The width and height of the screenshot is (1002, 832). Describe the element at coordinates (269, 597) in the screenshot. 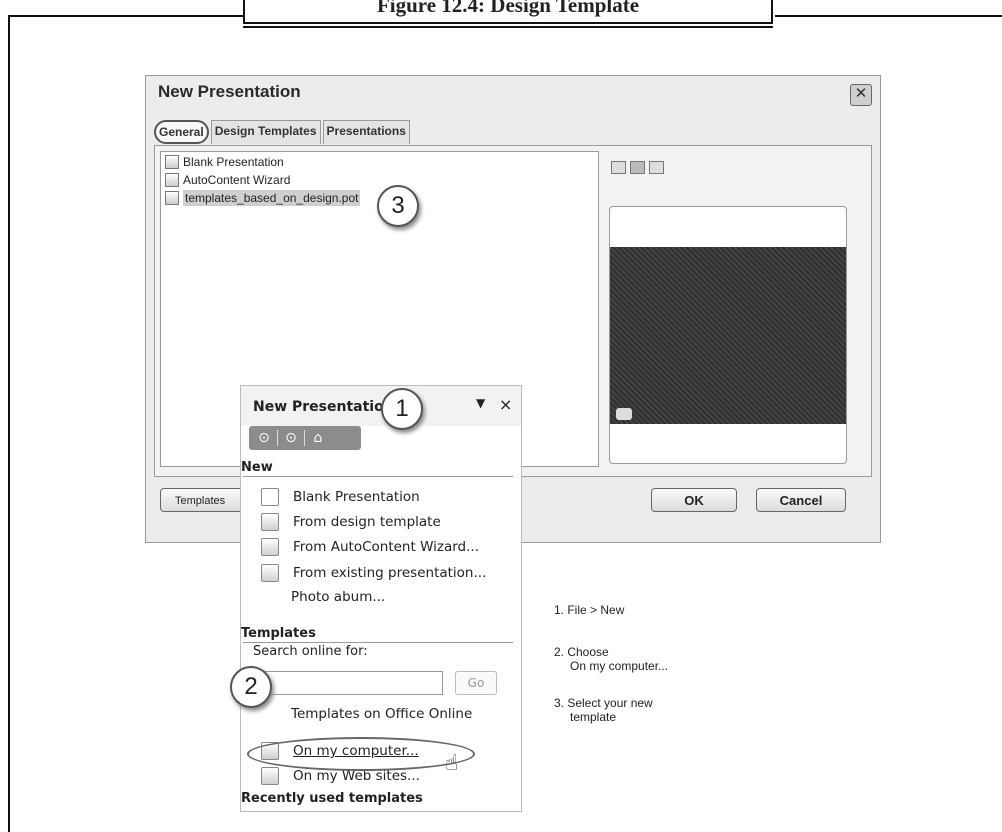

I see `photo-album-icon` at that location.